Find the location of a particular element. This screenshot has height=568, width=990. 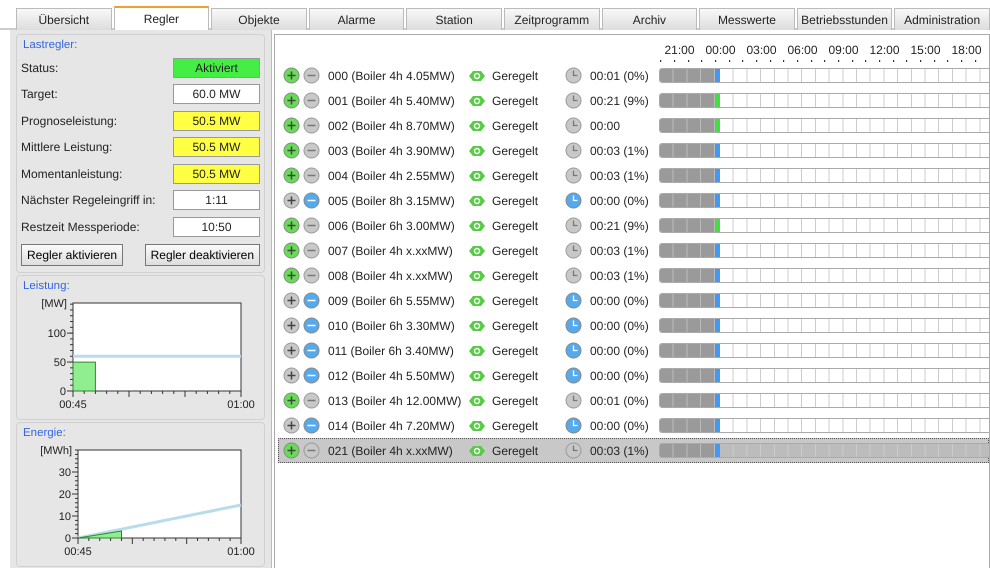

field-label: Target: is located at coordinates (39, 94).